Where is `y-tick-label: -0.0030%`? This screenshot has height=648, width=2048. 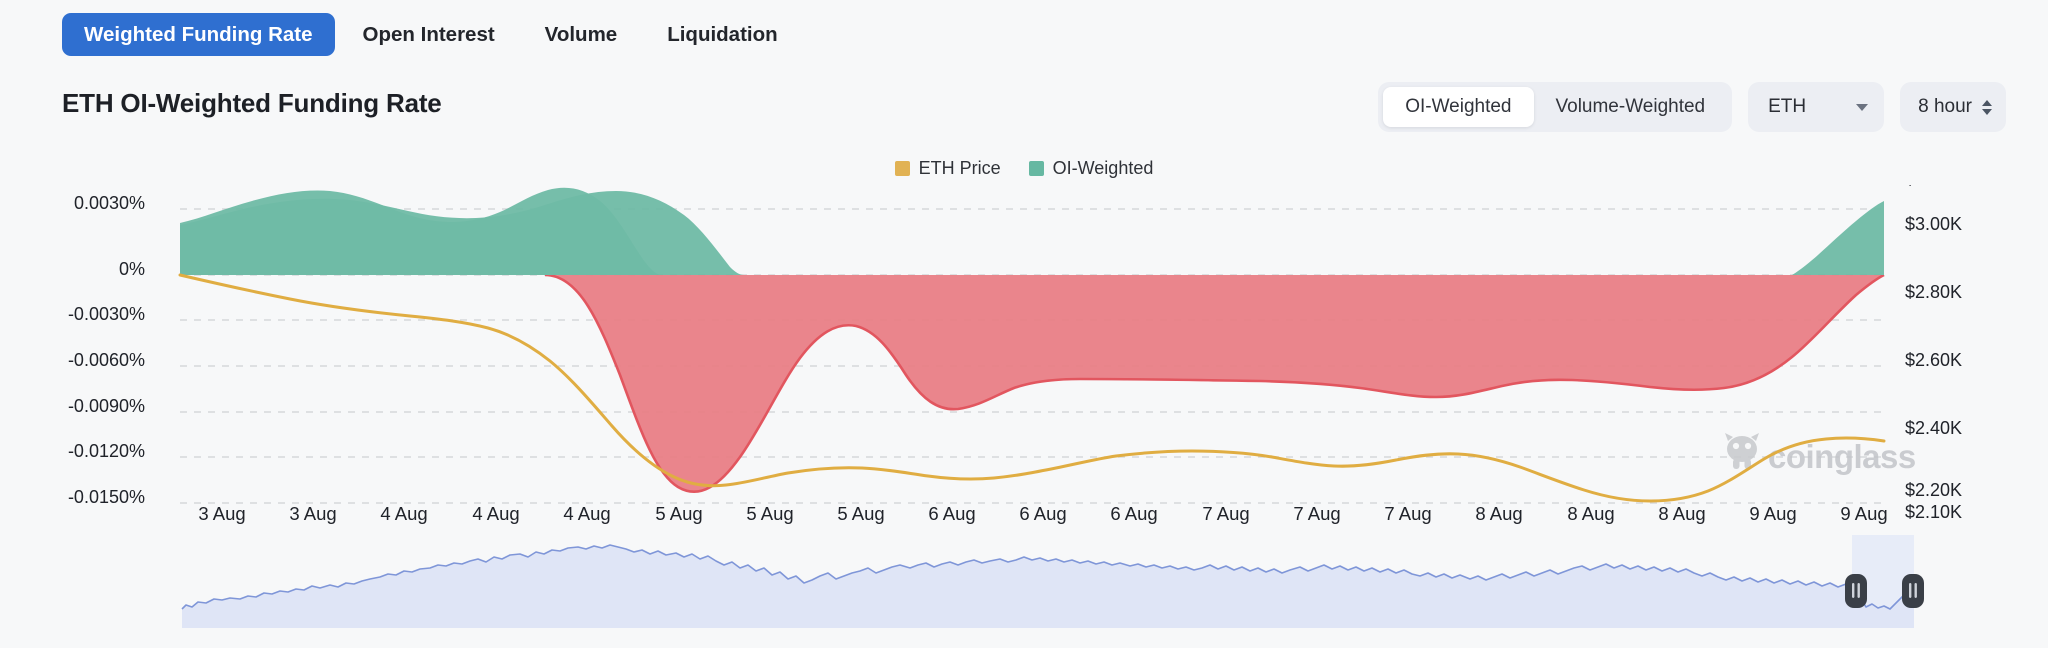 y-tick-label: -0.0030% is located at coordinates (106, 314).